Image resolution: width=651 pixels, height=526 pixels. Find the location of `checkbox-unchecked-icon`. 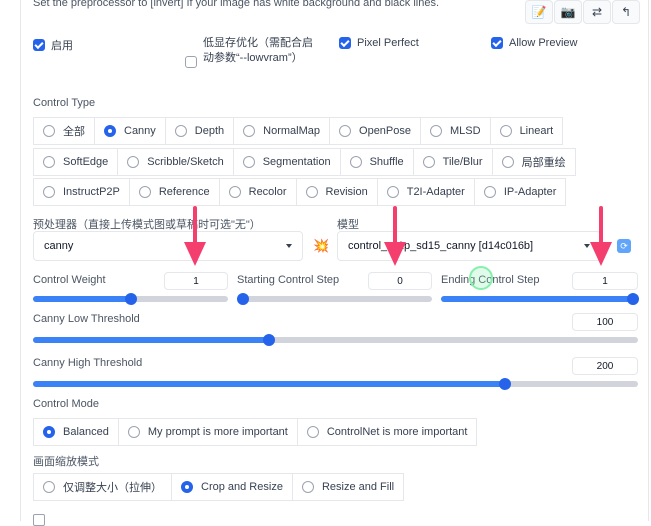

checkbox-unchecked-icon is located at coordinates (39, 520).